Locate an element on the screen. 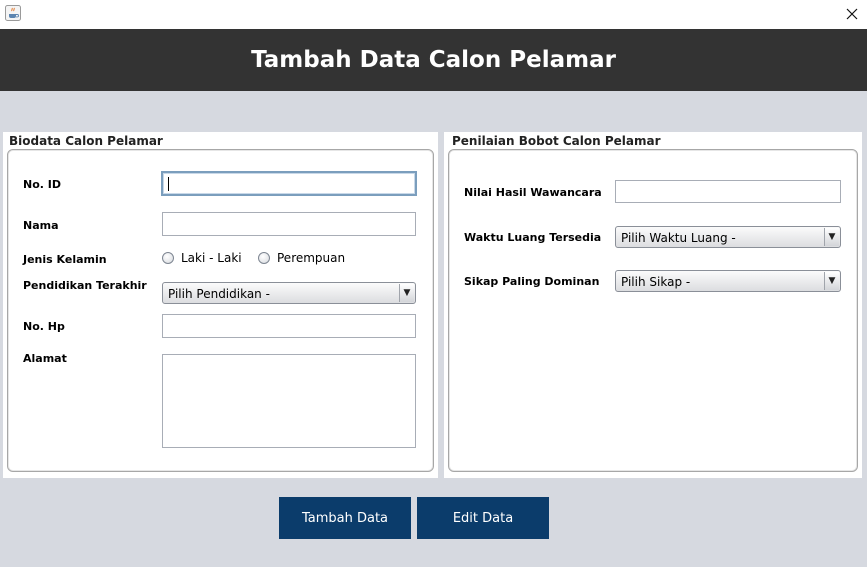 This screenshot has width=867, height=567. nama-label: Nama is located at coordinates (41, 225).